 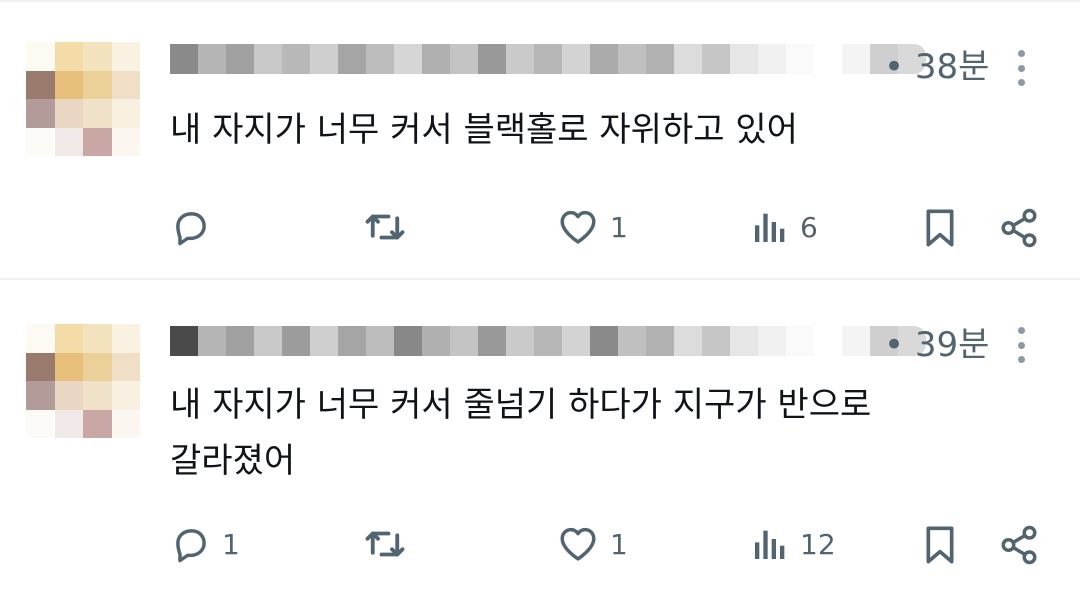 I want to click on reply-count: 1, so click(x=231, y=544).